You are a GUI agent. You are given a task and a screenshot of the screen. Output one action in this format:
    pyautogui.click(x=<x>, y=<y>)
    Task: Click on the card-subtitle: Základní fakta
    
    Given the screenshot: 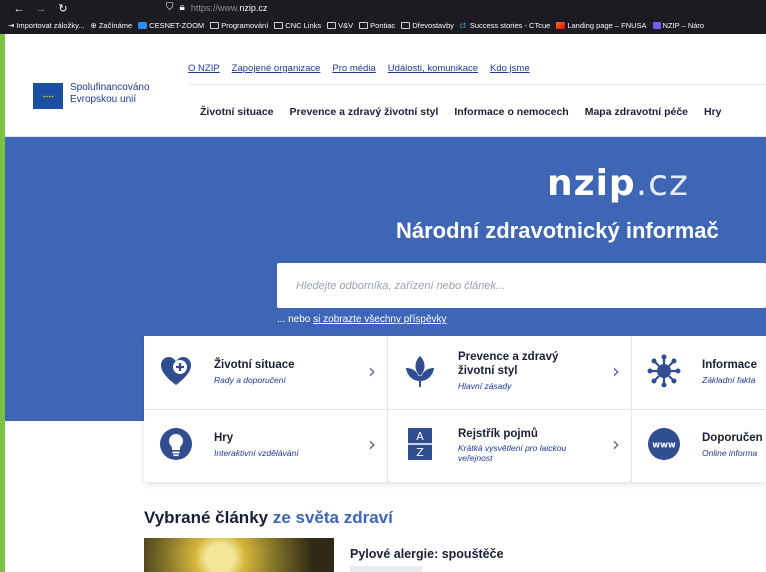 What is the action you would take?
    pyautogui.click(x=729, y=380)
    